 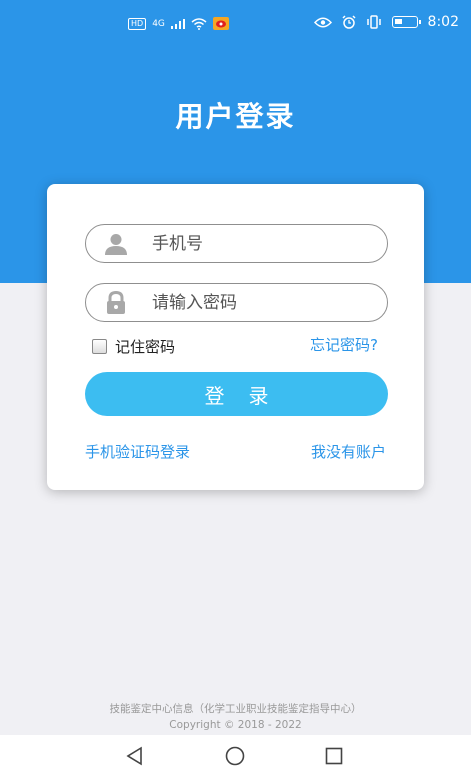 I want to click on status-left: HD 4G, so click(x=178, y=23).